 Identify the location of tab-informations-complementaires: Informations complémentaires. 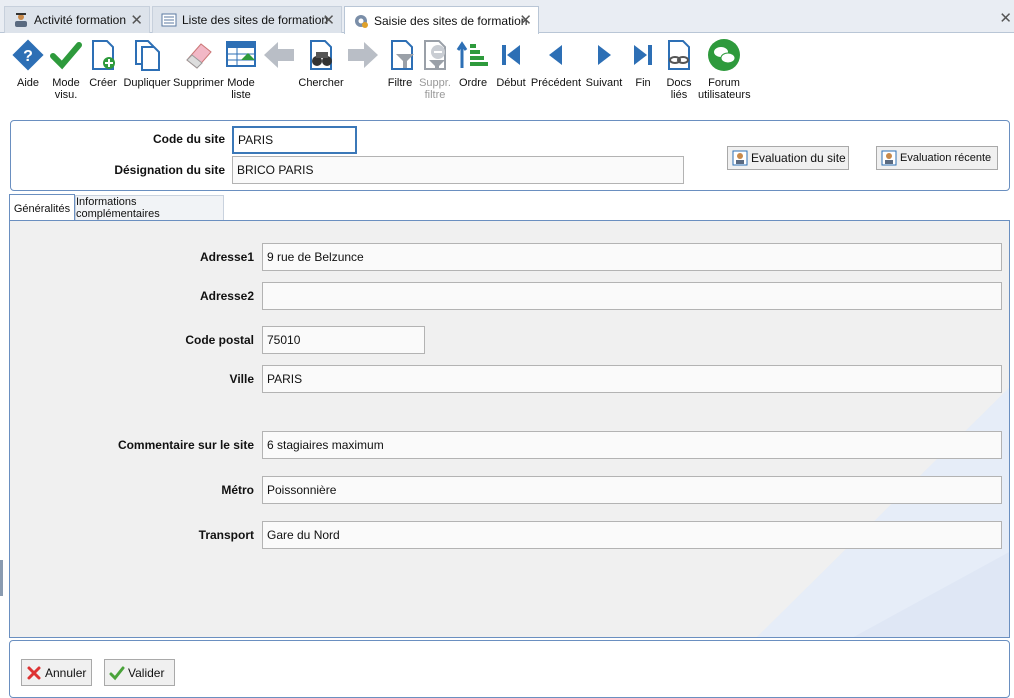
(149, 207).